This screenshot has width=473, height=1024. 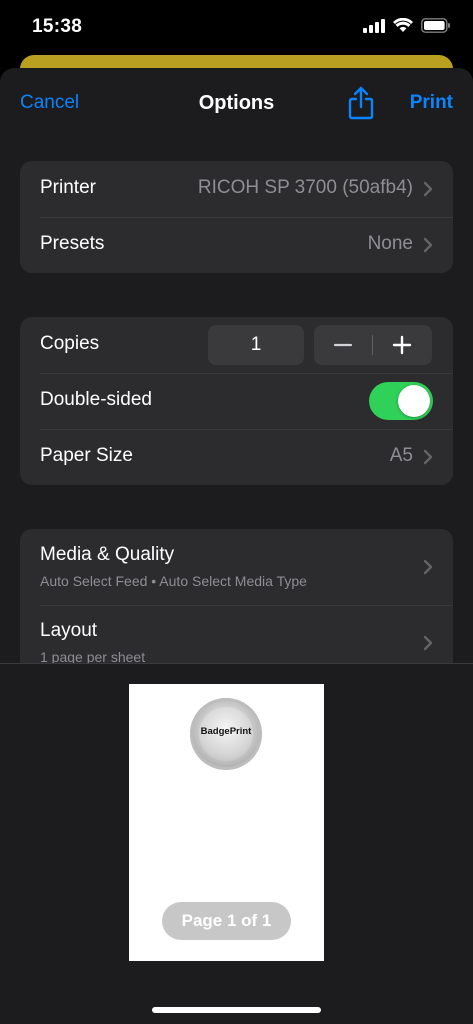 I want to click on paper-size-label: Paper Size, so click(x=86, y=455).